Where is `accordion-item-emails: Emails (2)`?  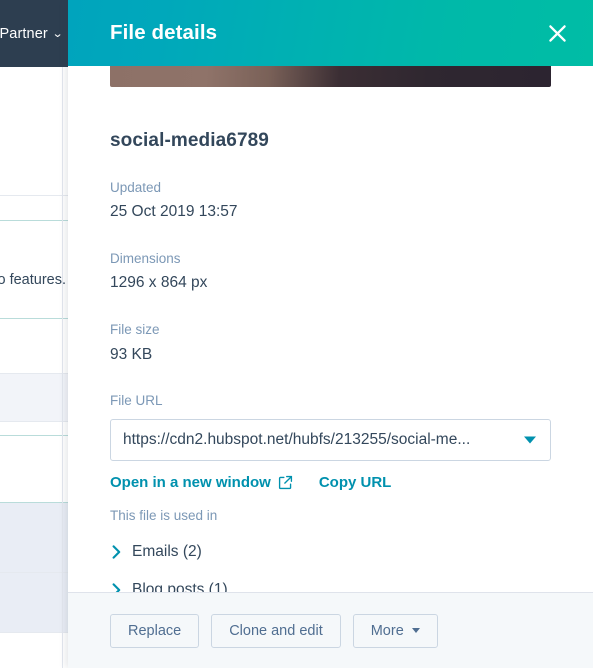
accordion-item-emails: Emails (2) is located at coordinates (330, 552).